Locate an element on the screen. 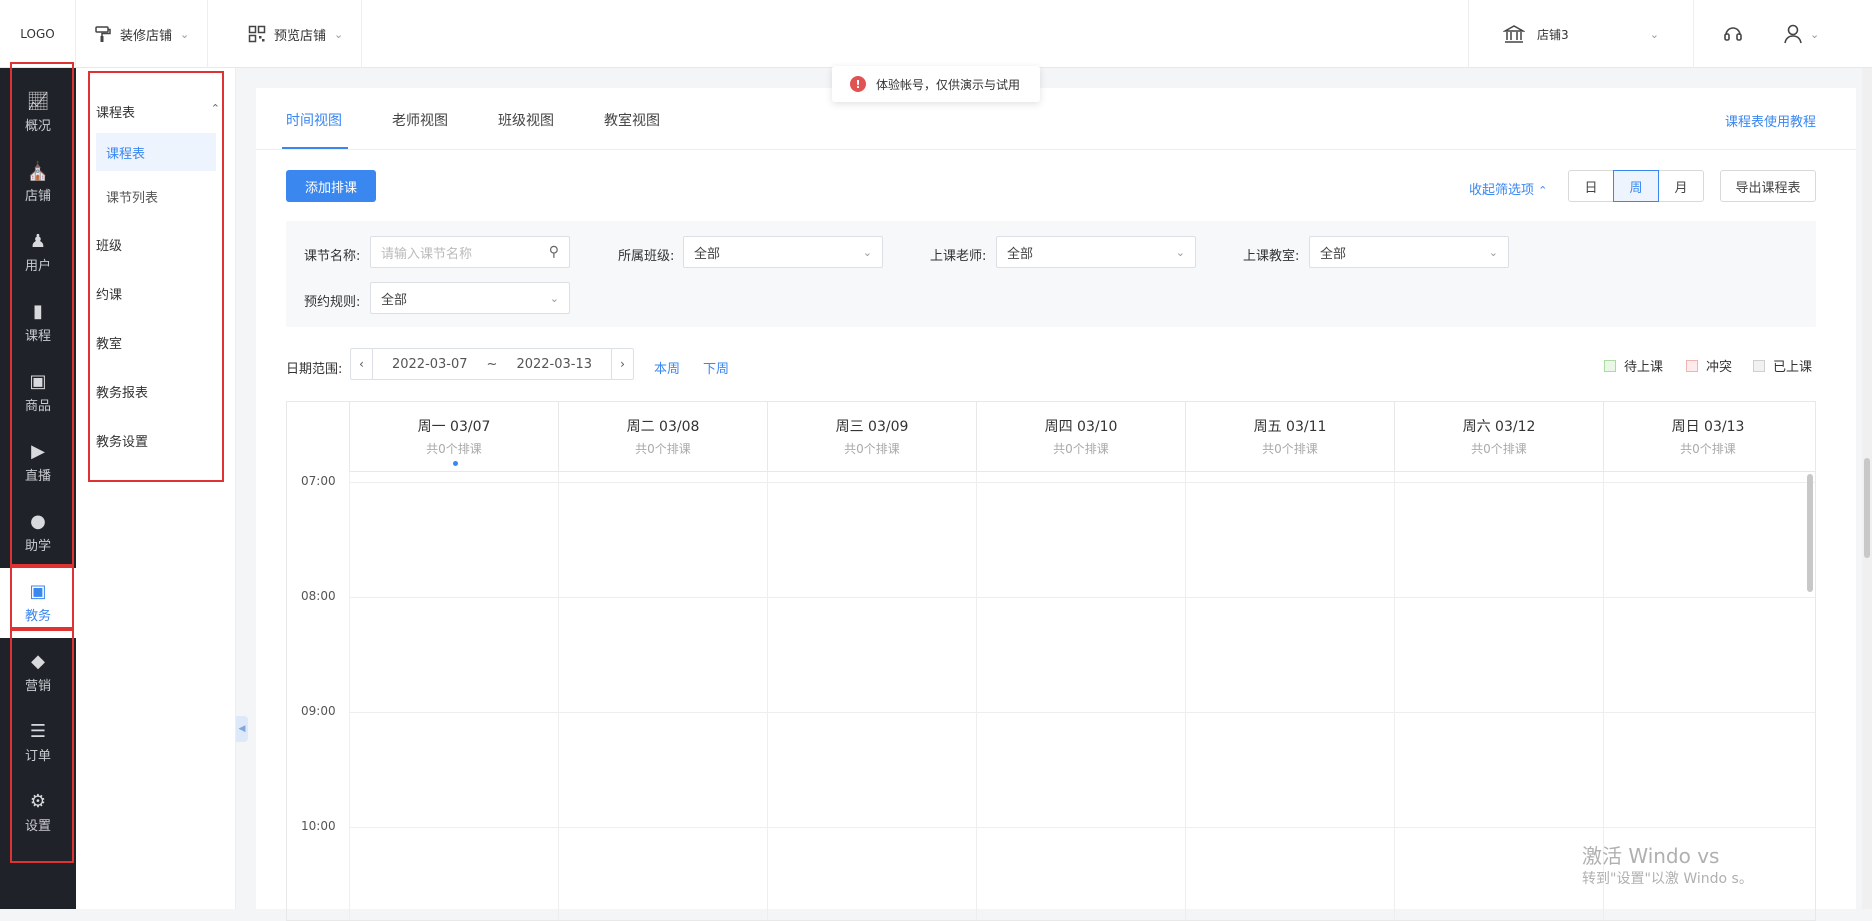 This screenshot has height=921, width=1872. day-name: 周六 03/12 is located at coordinates (1499, 427).